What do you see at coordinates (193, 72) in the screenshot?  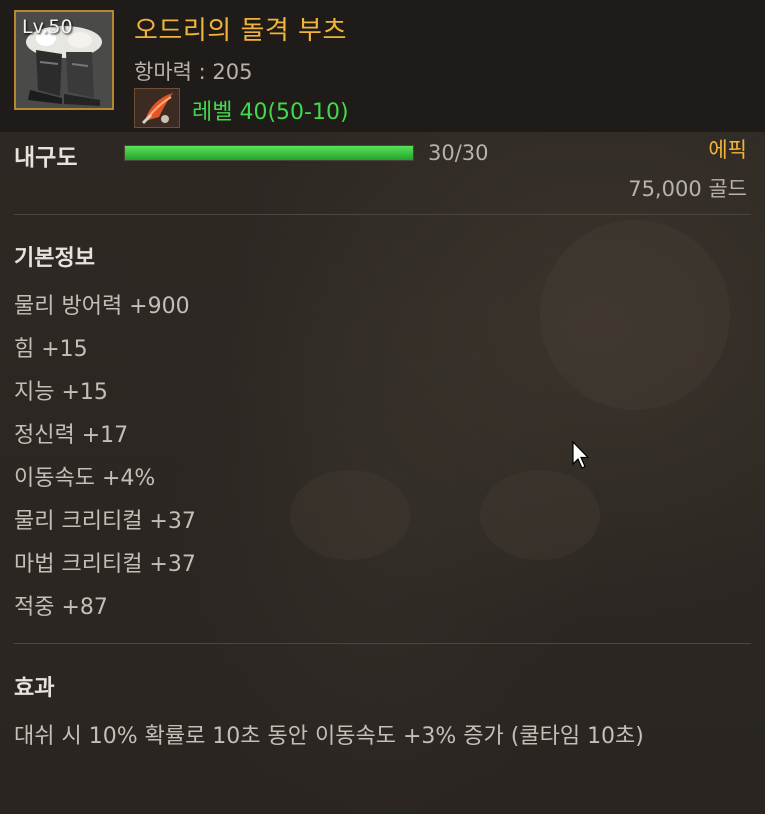 I see `item-resistance: 항마력 : 205` at bounding box center [193, 72].